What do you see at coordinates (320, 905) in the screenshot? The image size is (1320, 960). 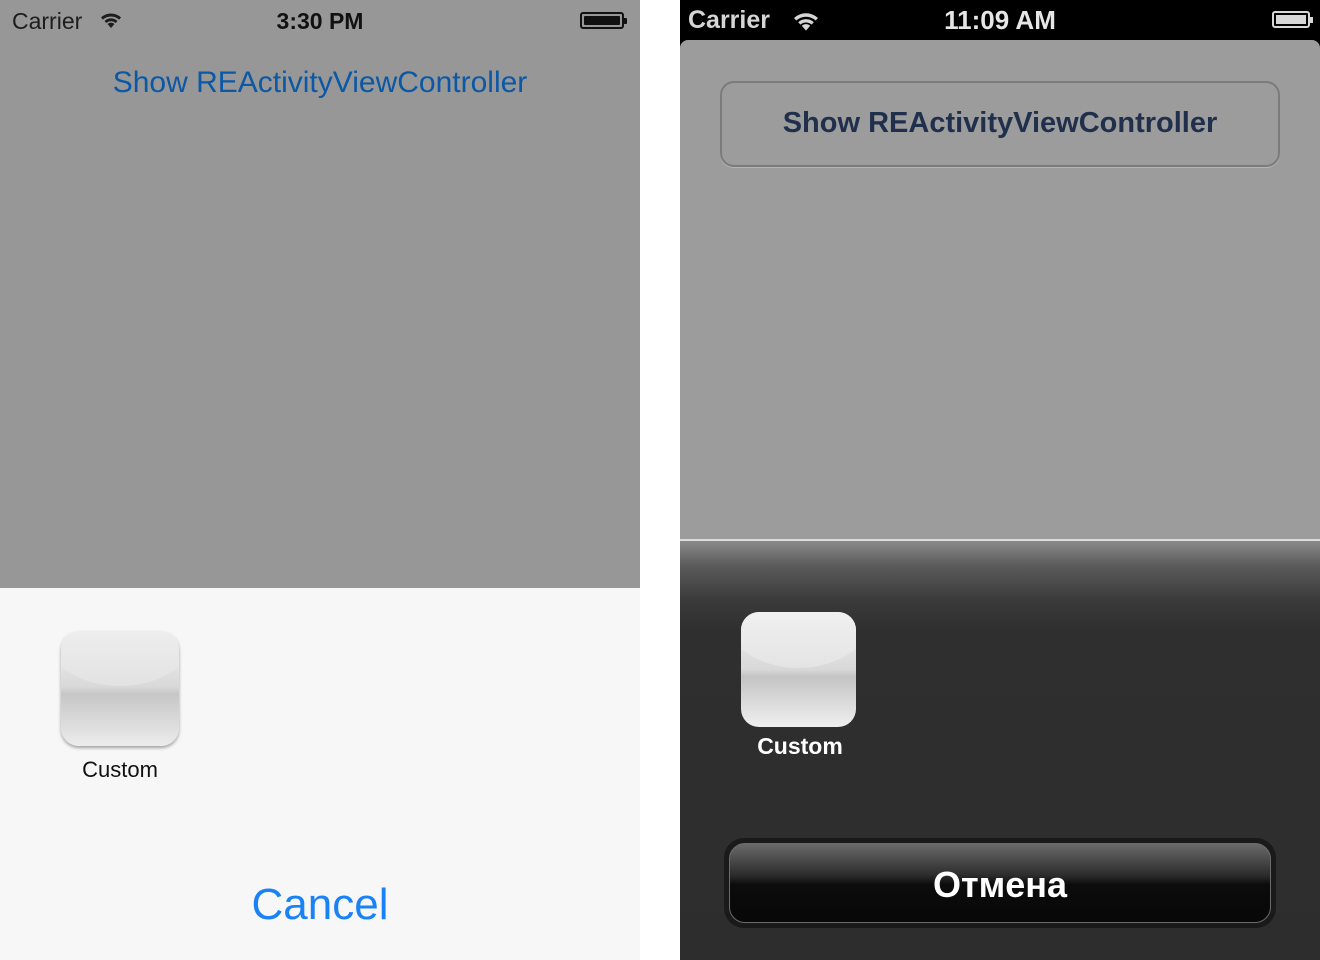 I see `cancel-button: Cancel` at bounding box center [320, 905].